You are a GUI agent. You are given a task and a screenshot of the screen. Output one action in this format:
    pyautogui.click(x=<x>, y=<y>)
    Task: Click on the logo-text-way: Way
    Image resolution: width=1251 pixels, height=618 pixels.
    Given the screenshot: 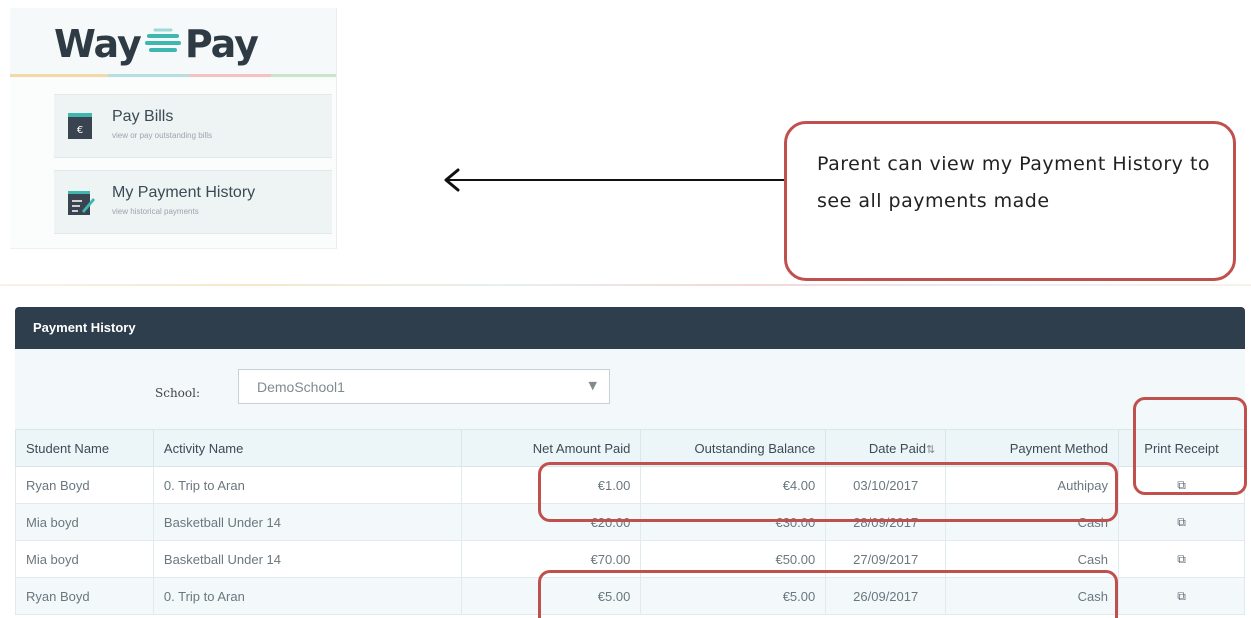 What is the action you would take?
    pyautogui.click(x=98, y=44)
    